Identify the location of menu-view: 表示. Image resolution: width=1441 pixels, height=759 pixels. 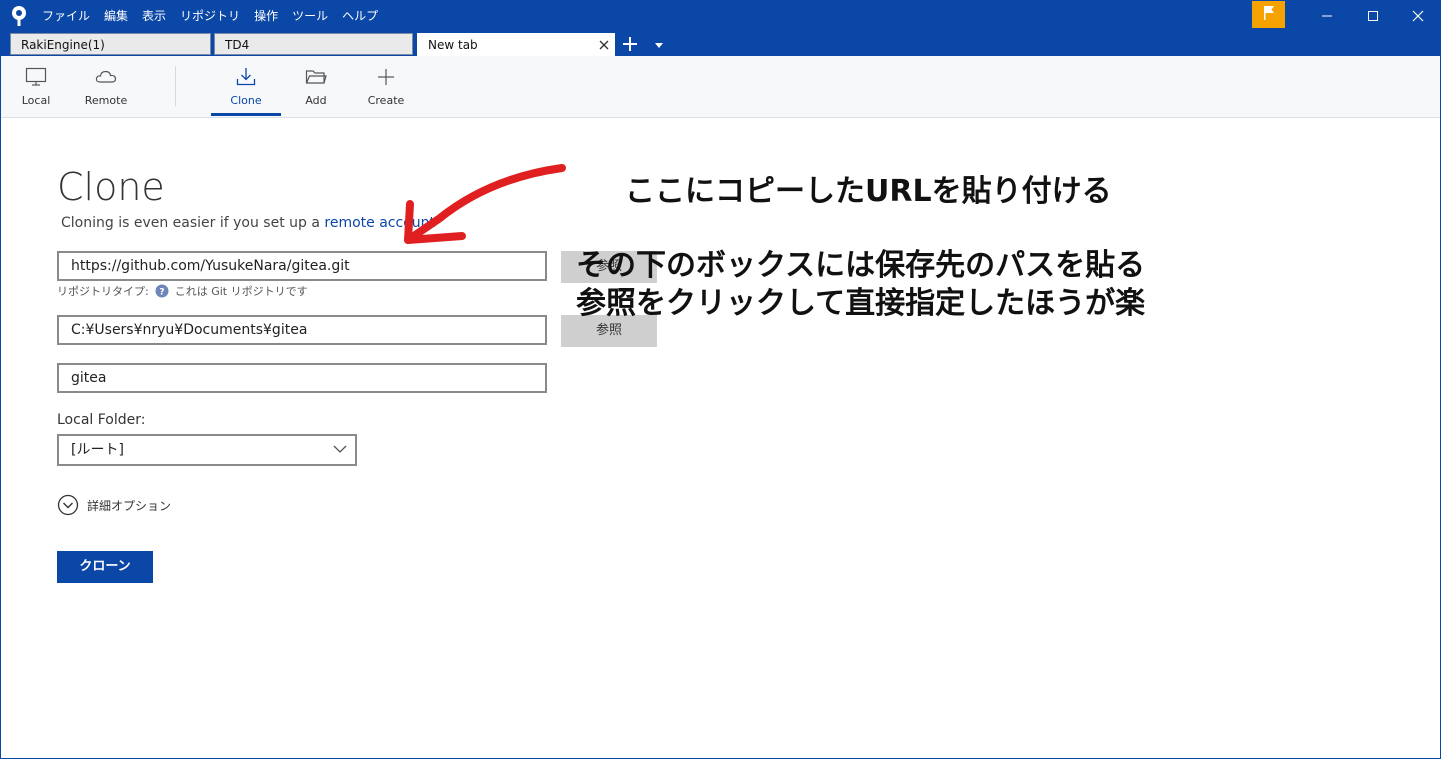
(154, 16).